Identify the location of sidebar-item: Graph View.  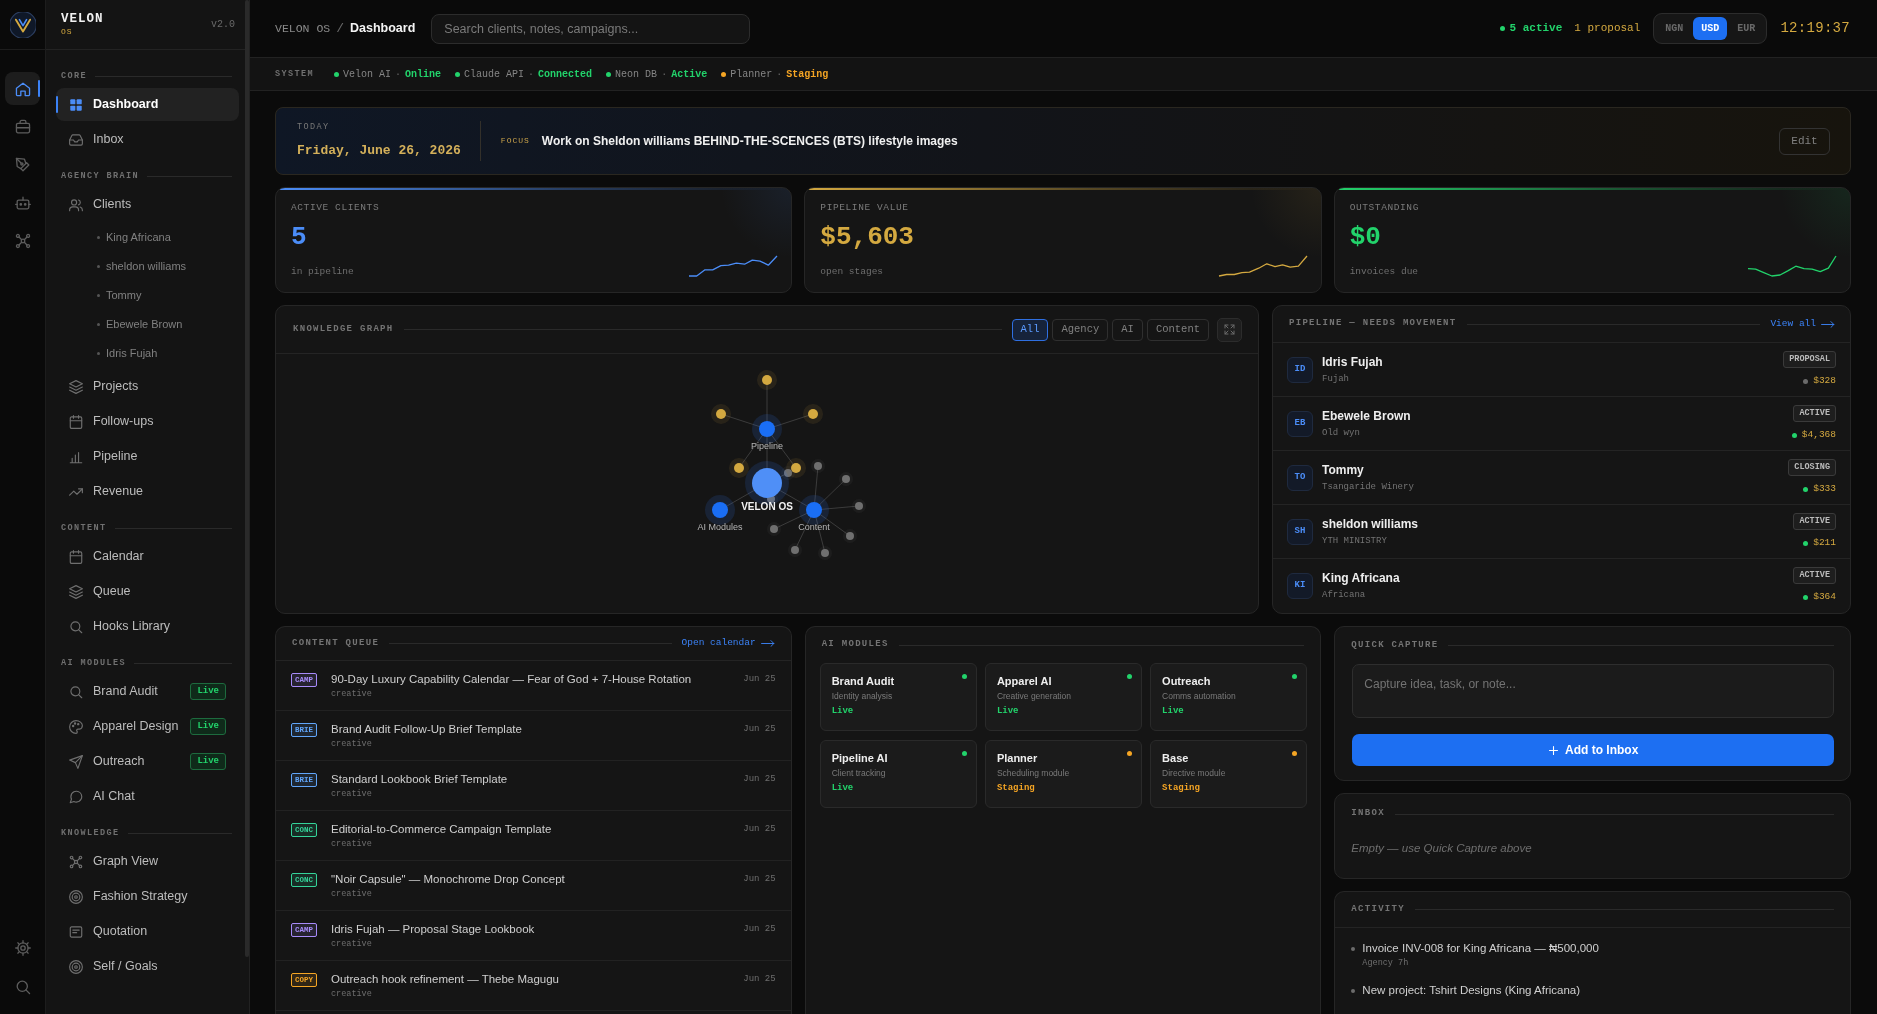
(147, 861).